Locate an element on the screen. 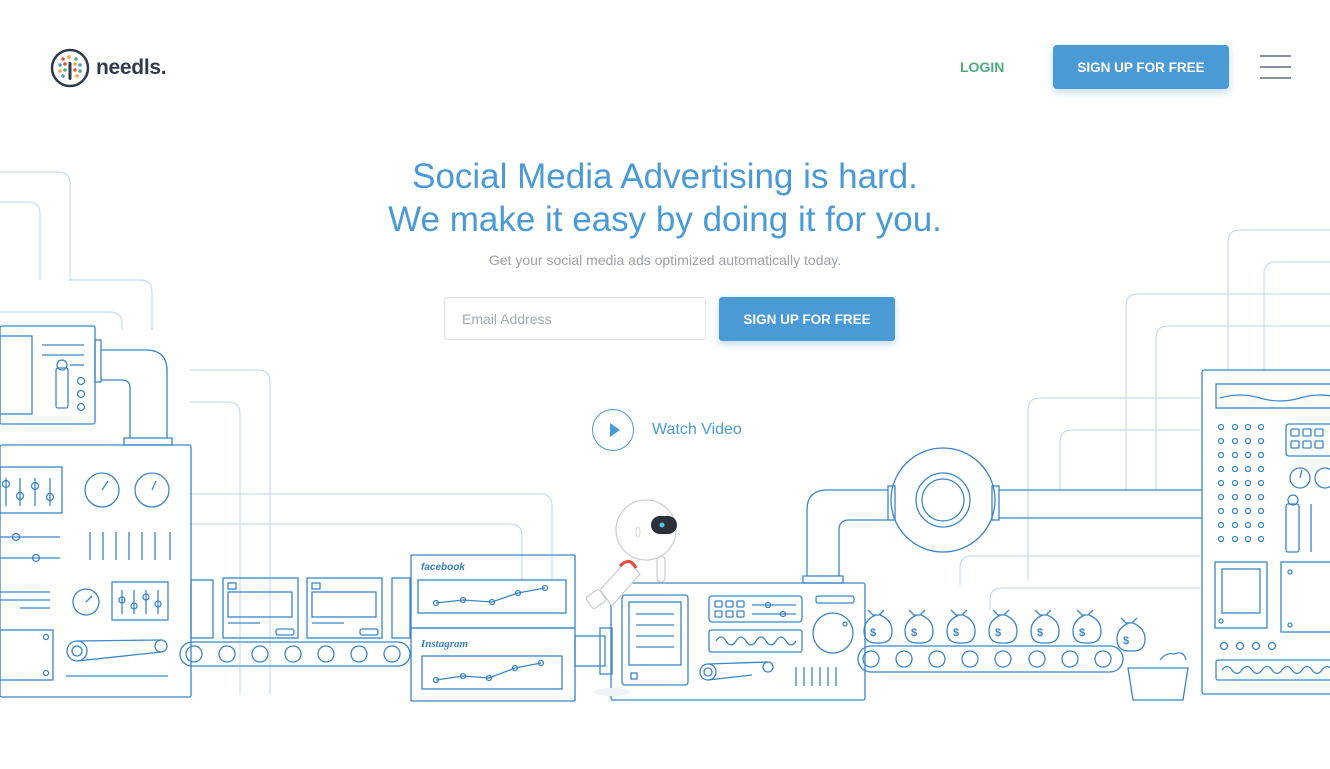 This screenshot has height=769, width=1330. money-bags is located at coordinates (1004, 630).